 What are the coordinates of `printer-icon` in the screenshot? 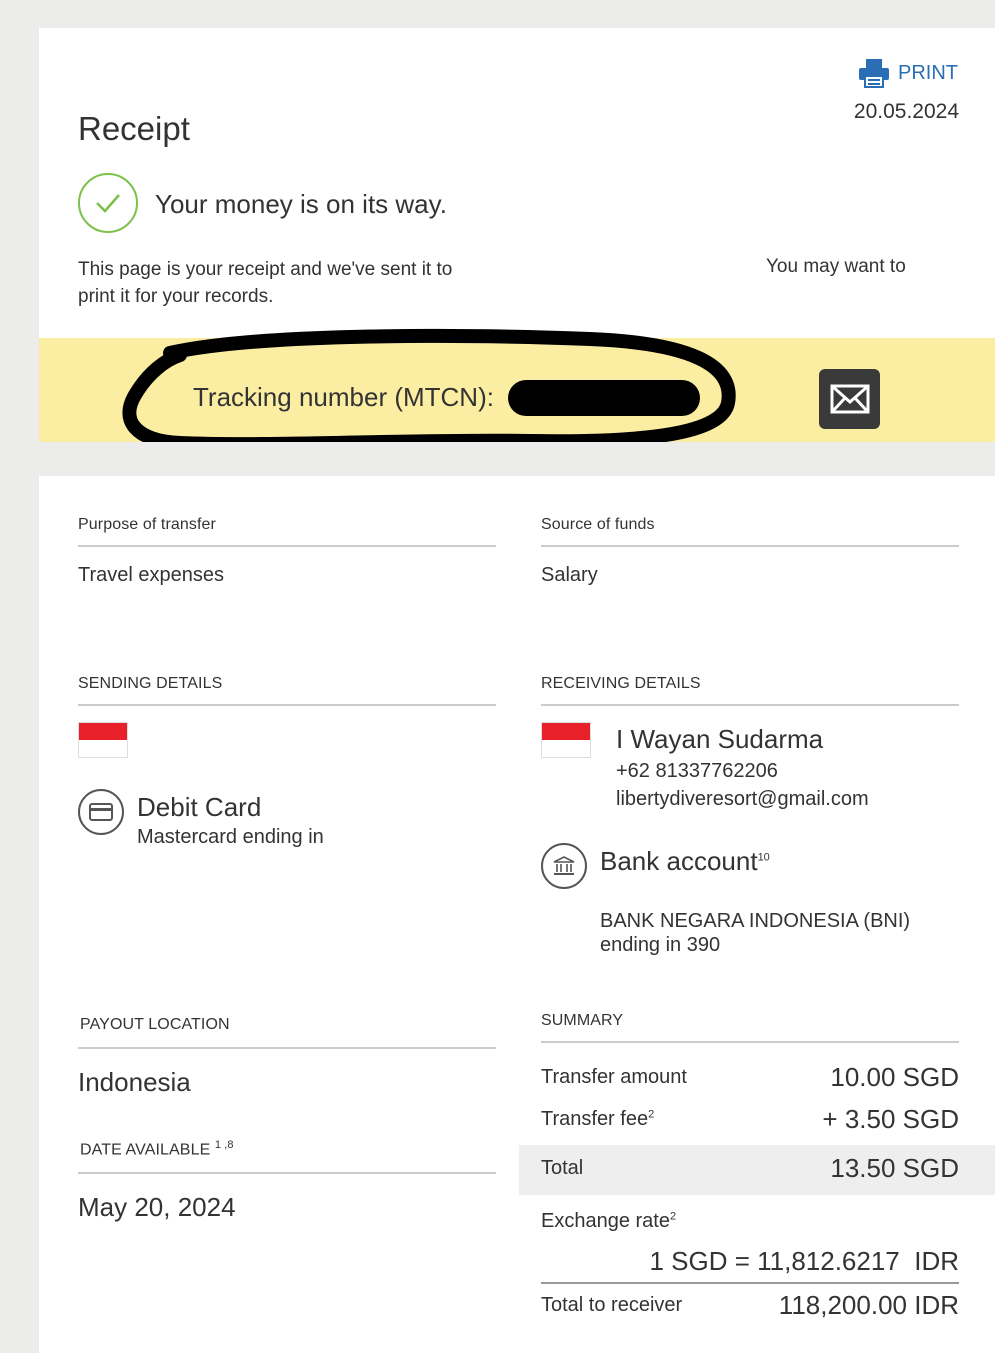 It's located at (874, 73).